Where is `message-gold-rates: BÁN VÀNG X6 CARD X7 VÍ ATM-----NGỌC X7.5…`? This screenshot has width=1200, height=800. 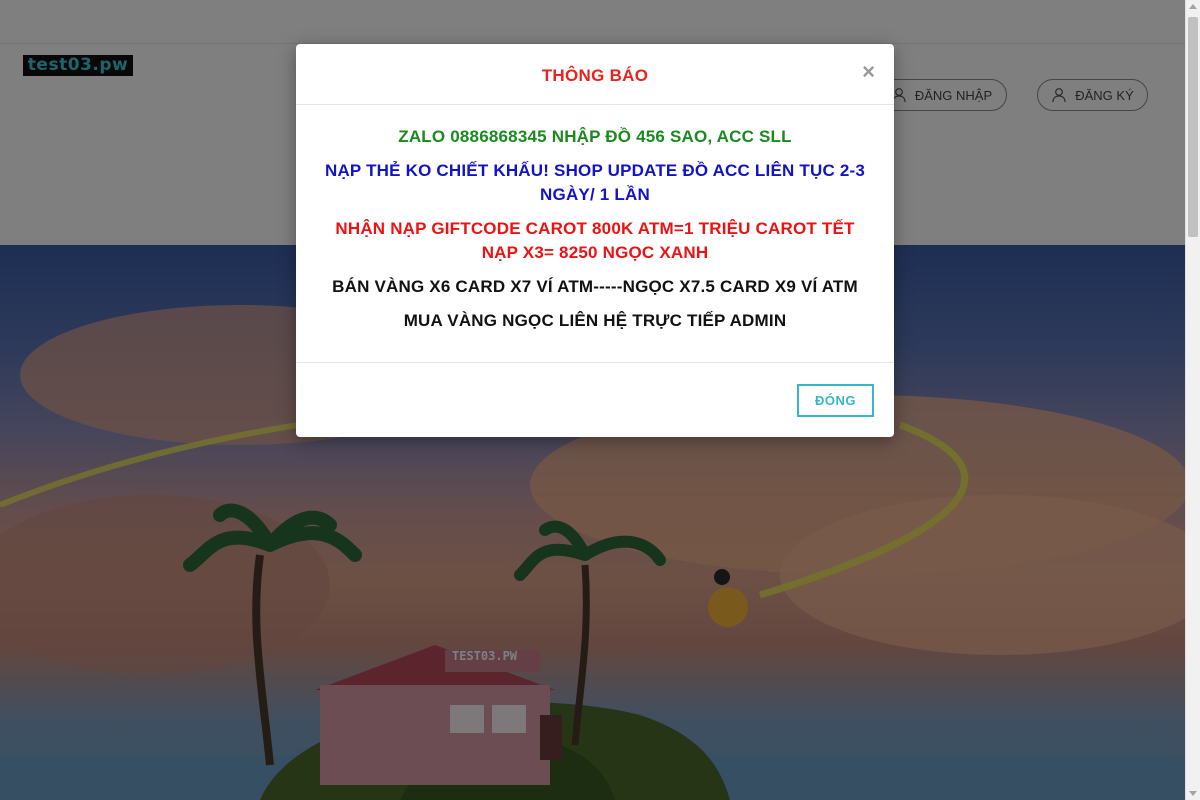 message-gold-rates: BÁN VÀNG X6 CARD X7 VÍ ATM-----NGỌC X7.5… is located at coordinates (595, 286).